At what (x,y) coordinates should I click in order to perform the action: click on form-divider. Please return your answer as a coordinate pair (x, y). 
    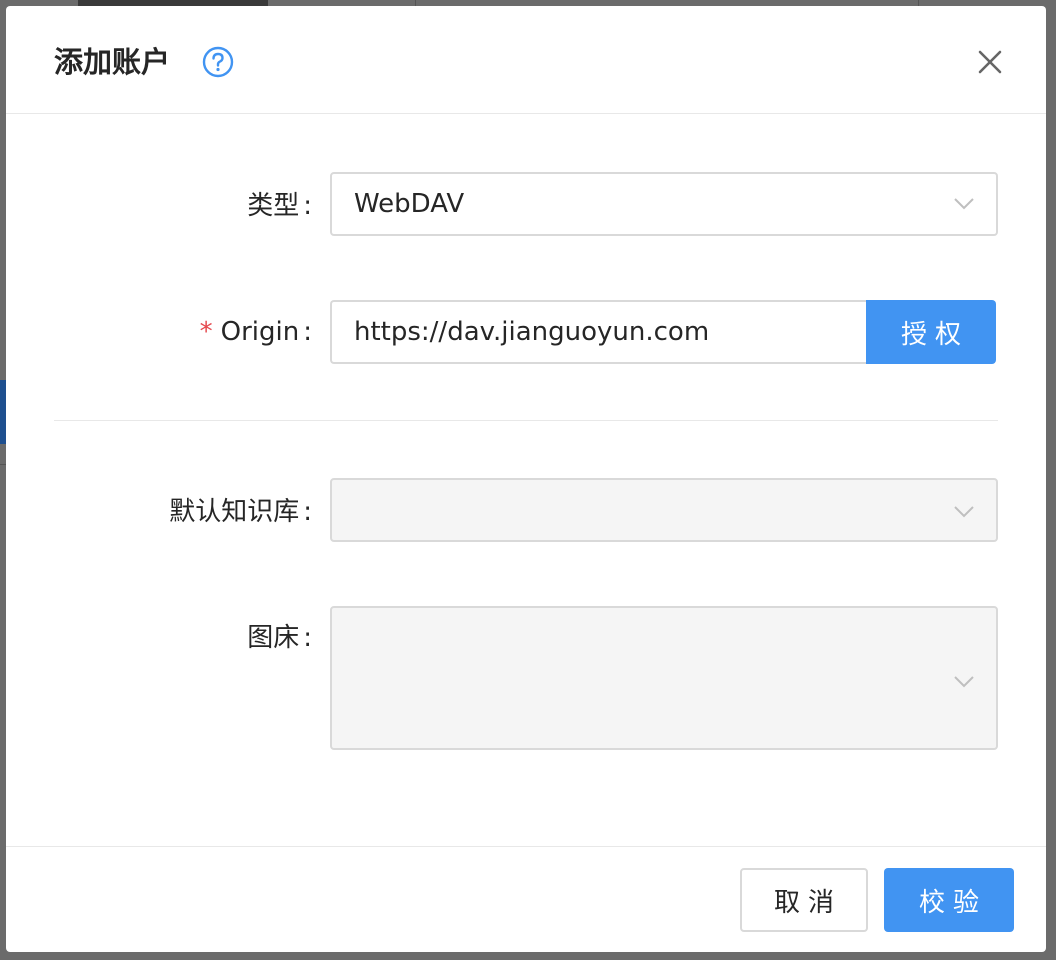
    Looking at the image, I should click on (526, 420).